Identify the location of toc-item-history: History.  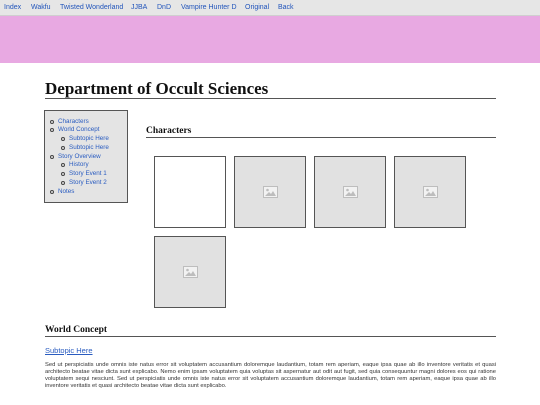
(75, 165).